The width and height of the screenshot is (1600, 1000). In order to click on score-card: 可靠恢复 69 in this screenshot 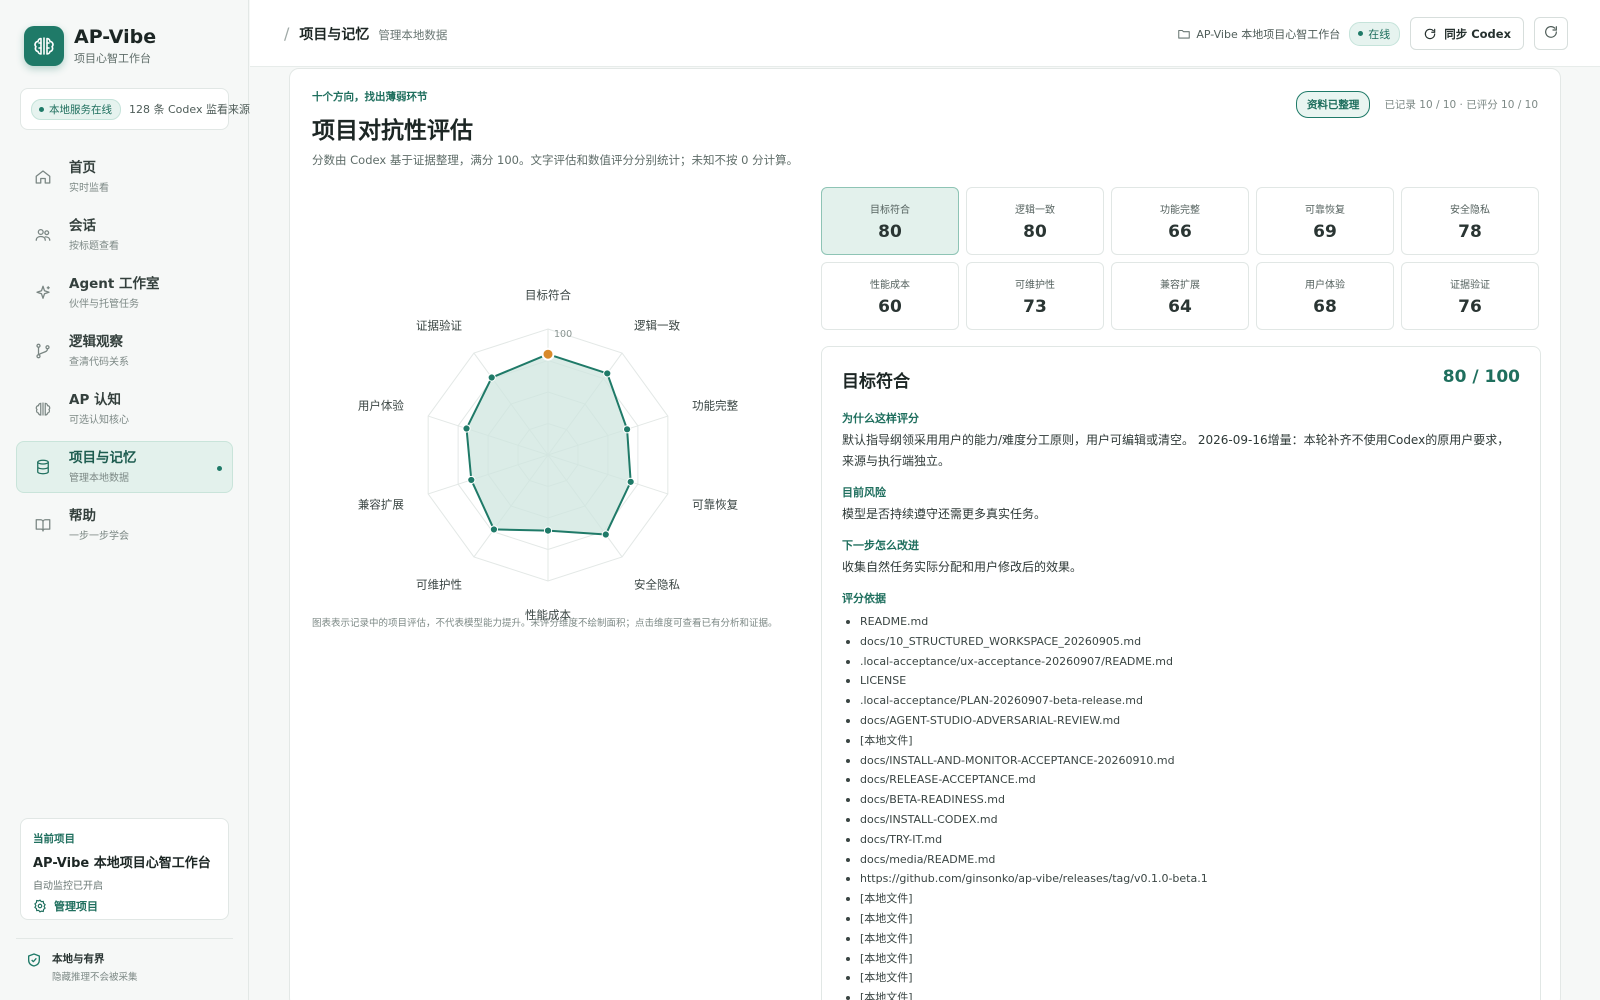, I will do `click(1325, 221)`.